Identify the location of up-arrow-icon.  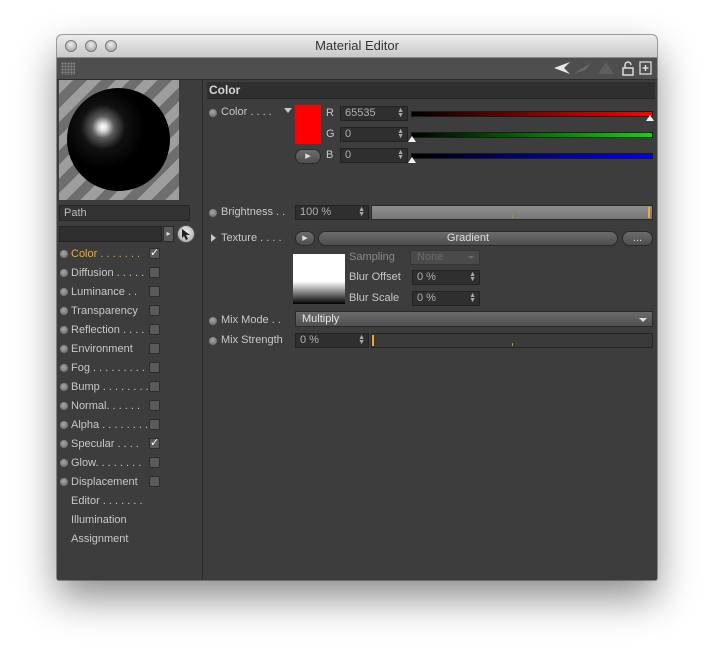
(606, 68).